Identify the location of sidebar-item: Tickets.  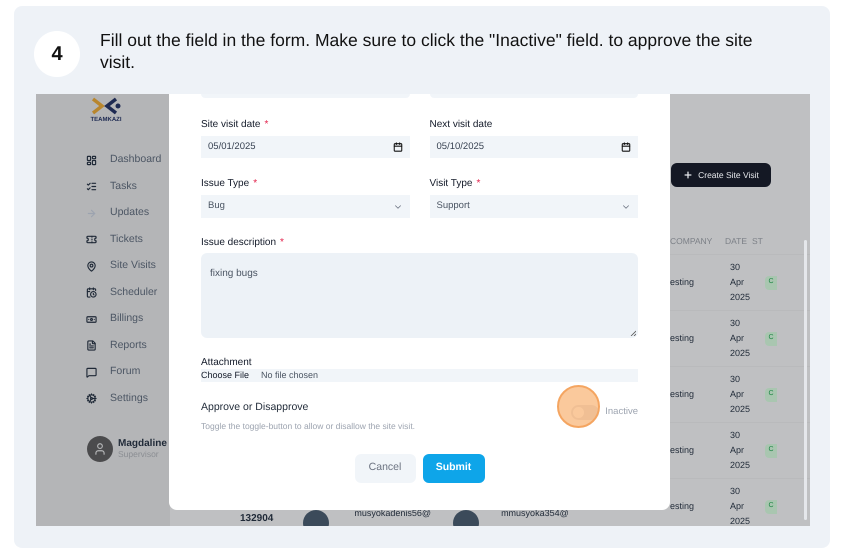
(128, 239).